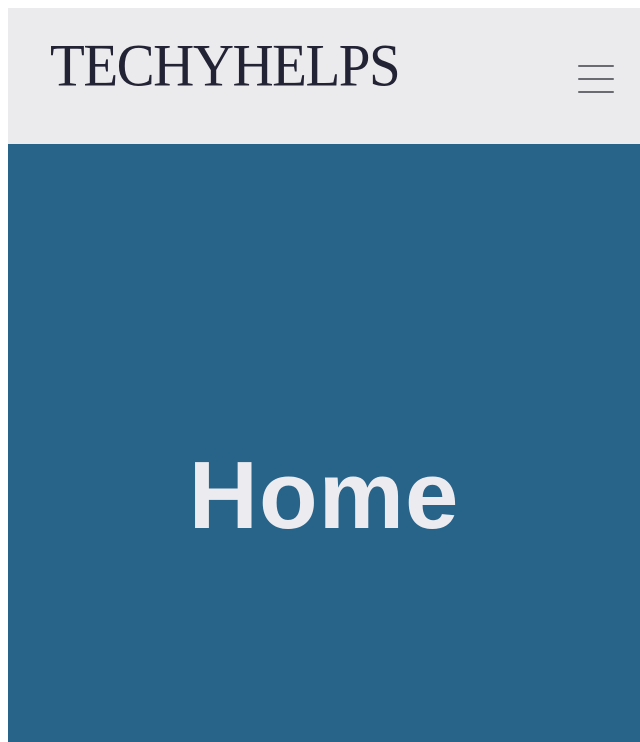  I want to click on menu-line-top, so click(596, 66).